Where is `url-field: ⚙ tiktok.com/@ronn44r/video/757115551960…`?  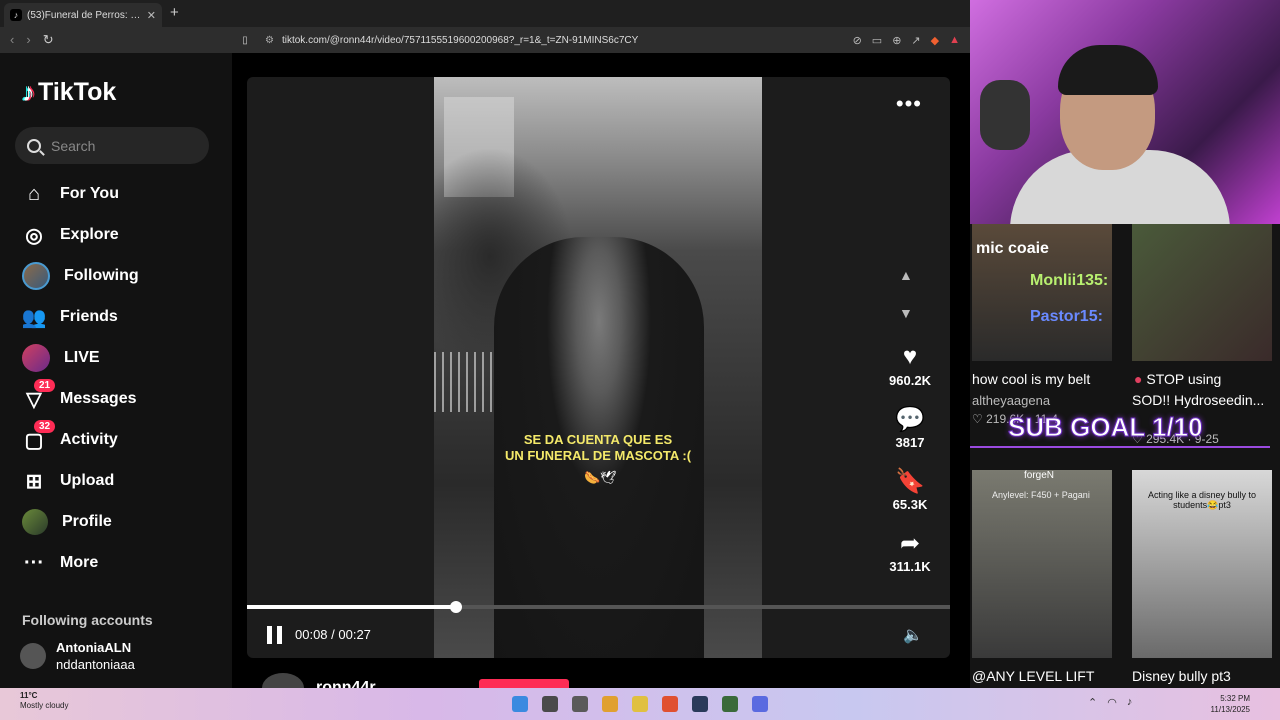
url-field: ⚙ tiktok.com/@ronn44r/video/757115551960… is located at coordinates (559, 40).